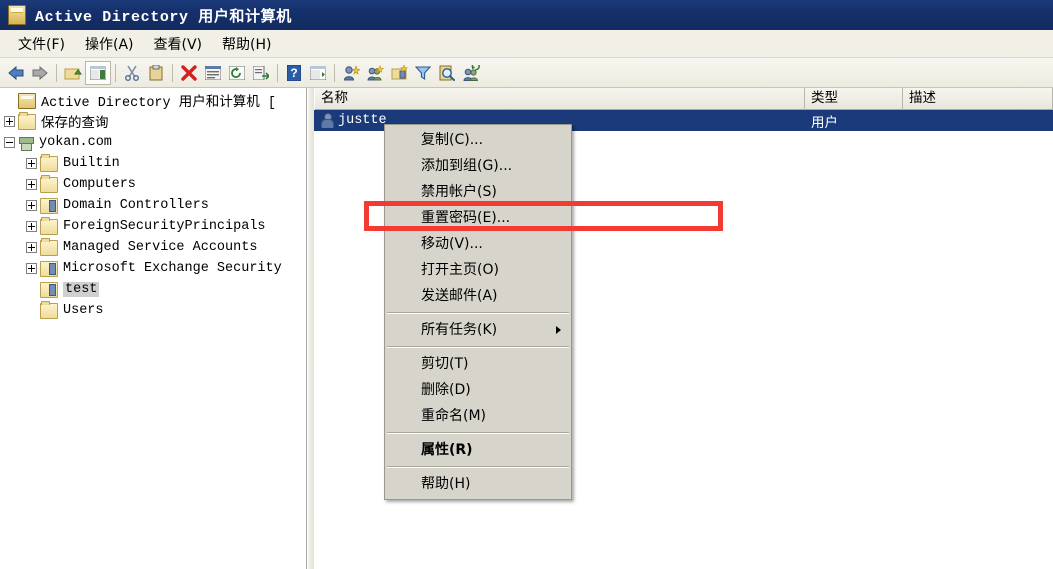 This screenshot has height=569, width=1053. Describe the element at coordinates (9, 142) in the screenshot. I see `expander-minus-icon` at that location.